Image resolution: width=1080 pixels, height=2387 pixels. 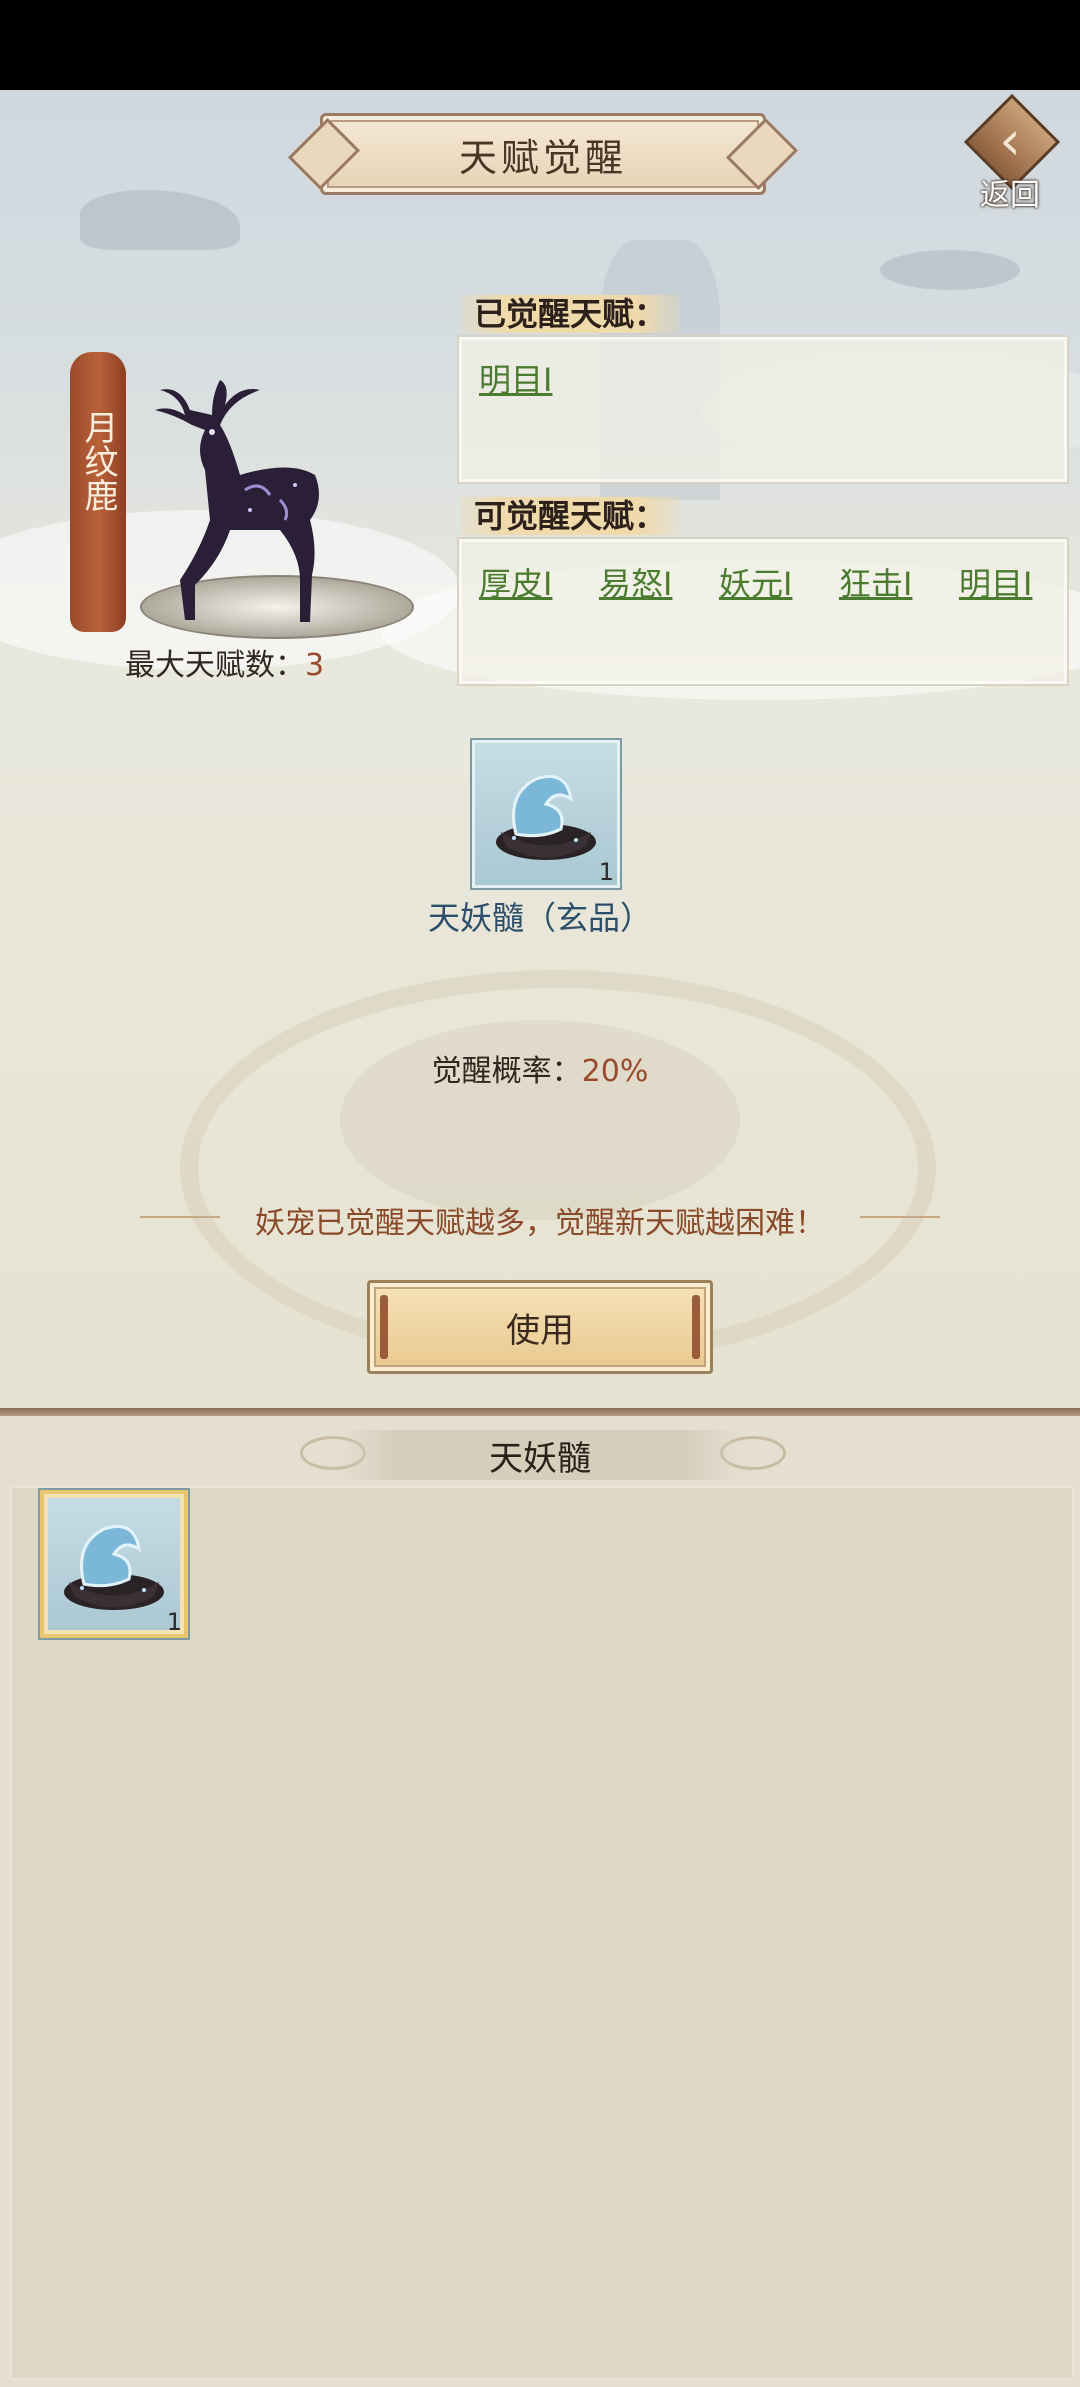 What do you see at coordinates (1010, 140) in the screenshot?
I see `back-arrow-icon: ‹` at bounding box center [1010, 140].